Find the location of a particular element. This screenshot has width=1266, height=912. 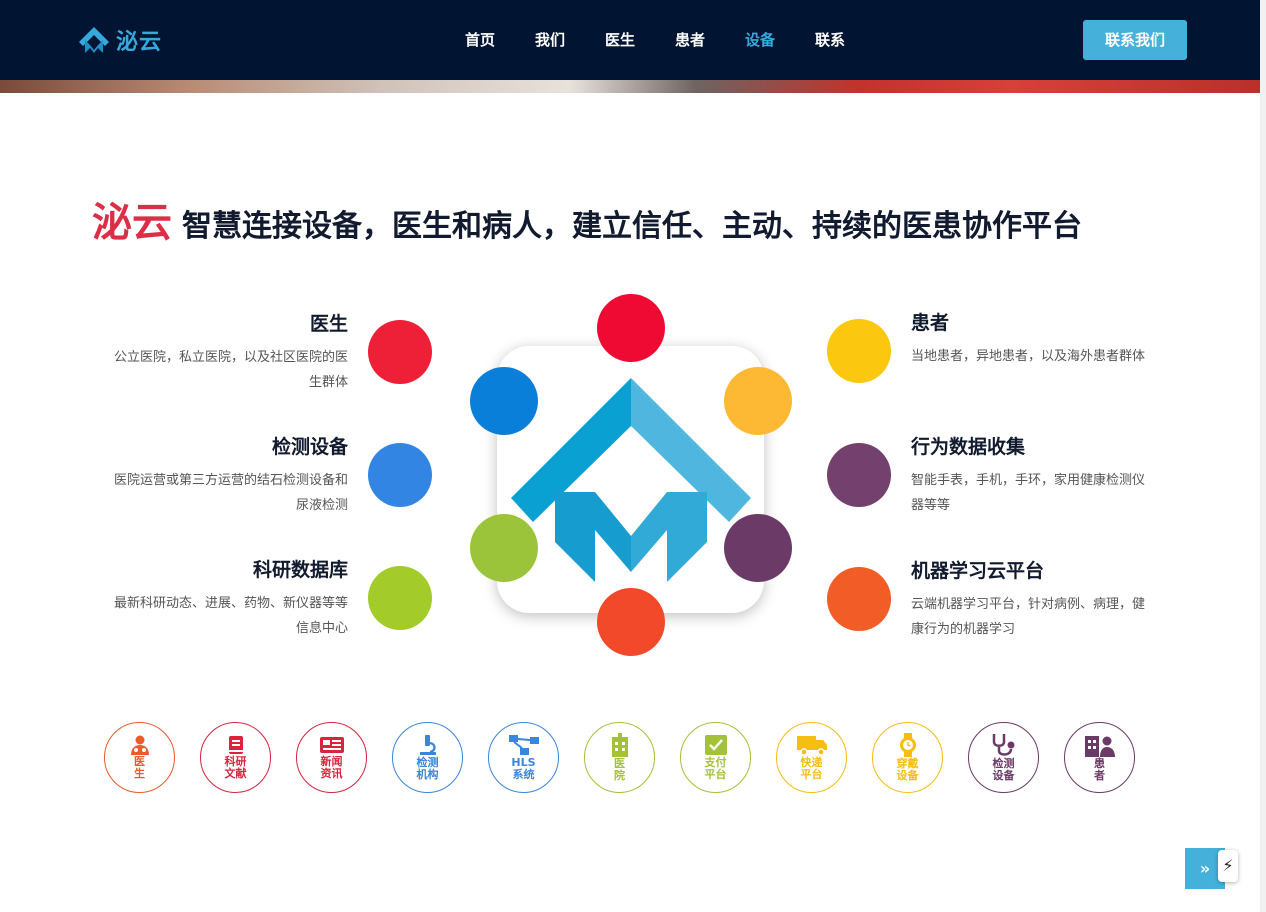

icon-label: 新闻 资讯 is located at coordinates (331, 767).